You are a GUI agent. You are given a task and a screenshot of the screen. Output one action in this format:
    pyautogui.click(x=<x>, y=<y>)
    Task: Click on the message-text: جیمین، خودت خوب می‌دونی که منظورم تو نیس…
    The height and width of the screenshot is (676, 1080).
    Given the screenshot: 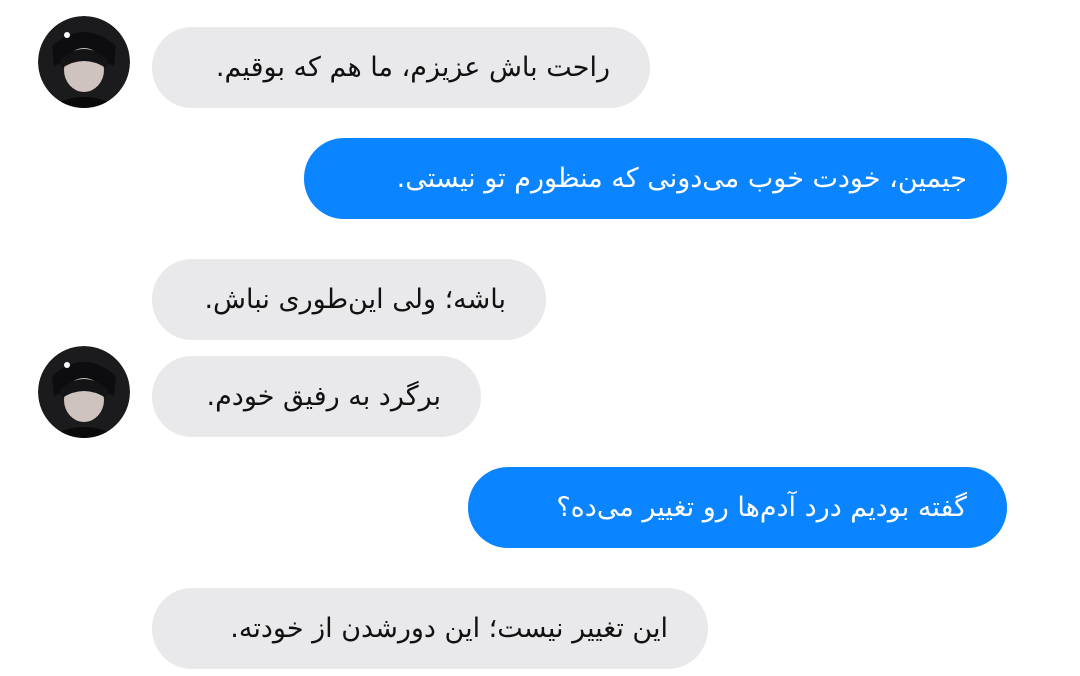 What is the action you would take?
    pyautogui.click(x=681, y=178)
    